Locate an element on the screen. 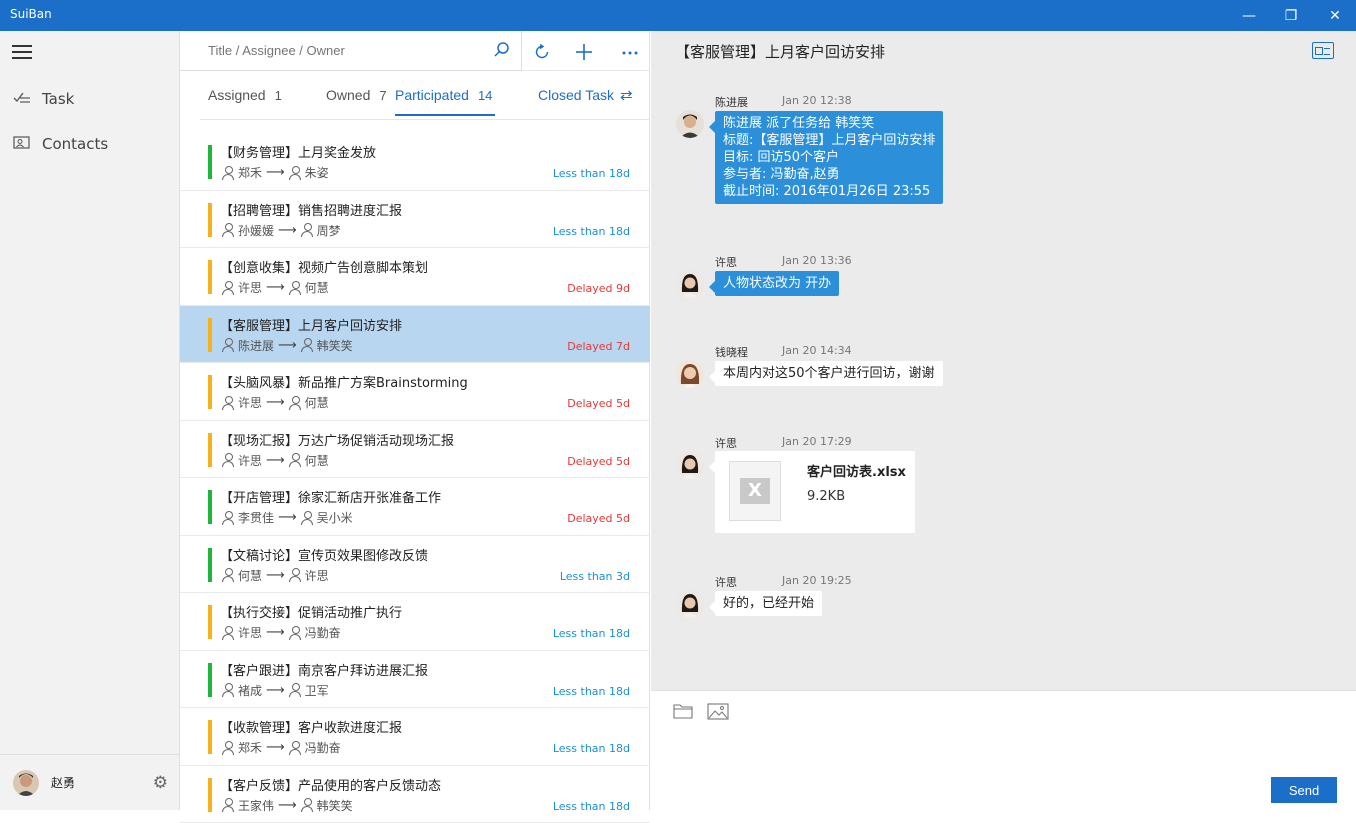  task-row: 【客服管理】上月客户回访安排陈进展⟶韩笑笑Delayed 7d is located at coordinates (415, 335).